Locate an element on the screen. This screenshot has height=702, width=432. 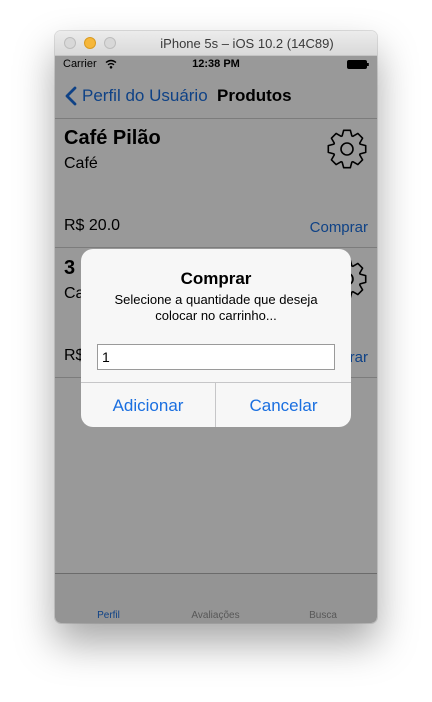
alert-title: Comprar is located at coordinates (216, 278).